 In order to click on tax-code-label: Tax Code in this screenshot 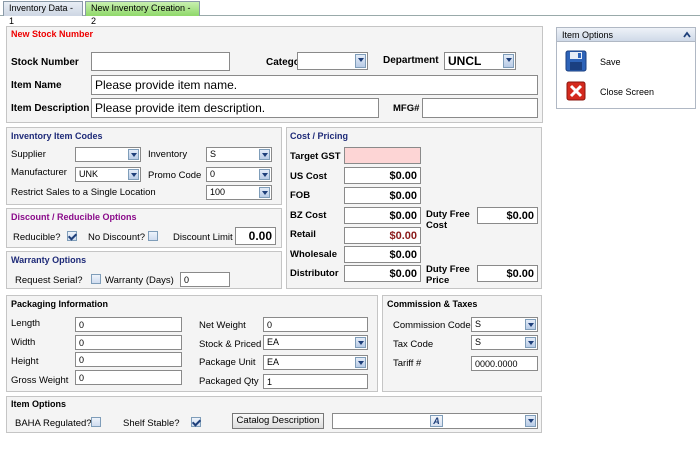, I will do `click(413, 344)`.